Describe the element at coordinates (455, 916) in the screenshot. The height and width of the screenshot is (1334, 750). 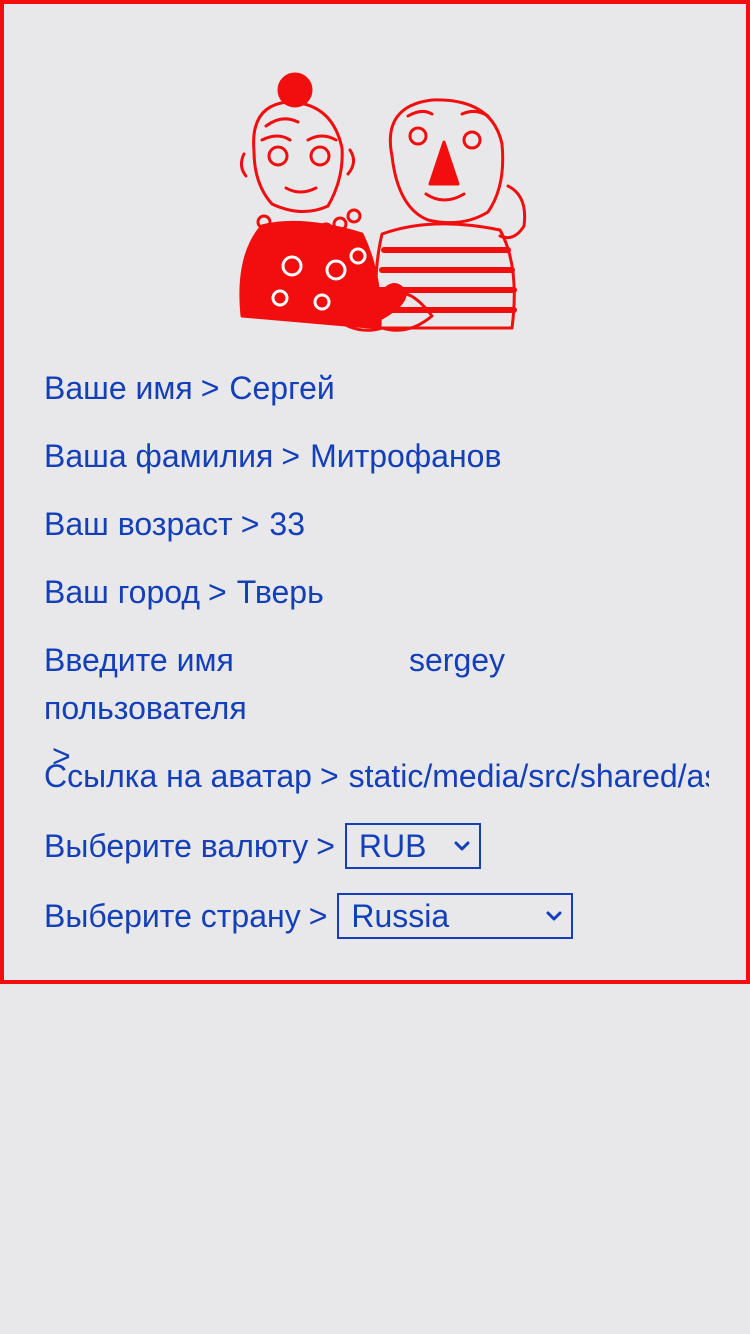
I see `country-select: Russia` at that location.